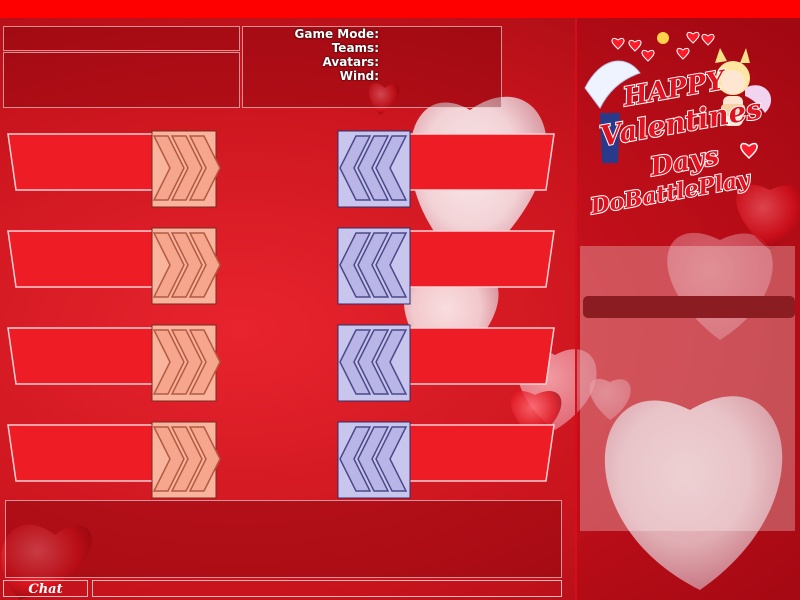 The height and width of the screenshot is (600, 800). Describe the element at coordinates (121, 80) in the screenshot. I see `map-preview-panel` at that location.